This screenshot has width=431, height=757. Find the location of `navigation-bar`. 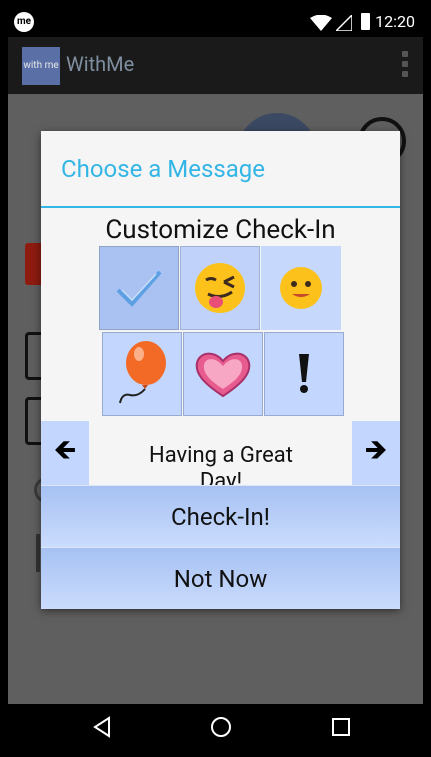

navigation-bar is located at coordinates (215, 727).